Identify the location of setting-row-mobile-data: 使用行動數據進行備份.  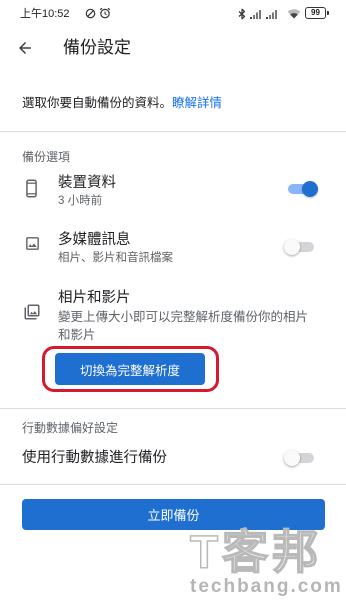
(173, 458).